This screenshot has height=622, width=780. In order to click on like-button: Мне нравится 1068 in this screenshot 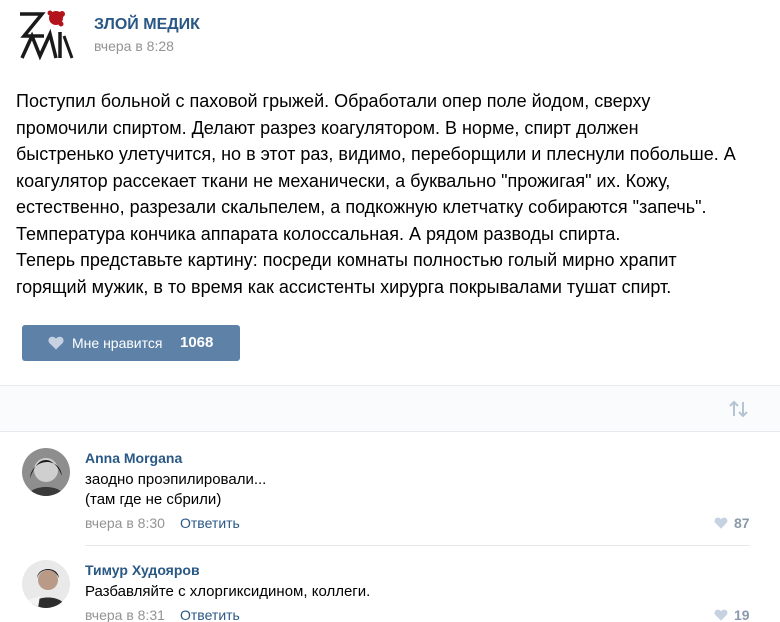, I will do `click(131, 343)`.